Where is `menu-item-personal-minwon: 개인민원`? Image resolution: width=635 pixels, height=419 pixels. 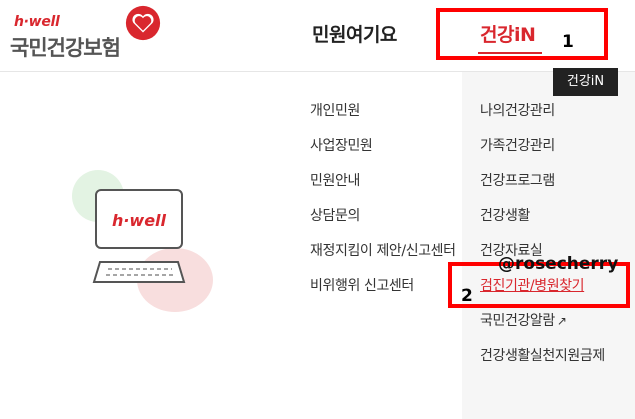 menu-item-personal-minwon: 개인민원 is located at coordinates (385, 111).